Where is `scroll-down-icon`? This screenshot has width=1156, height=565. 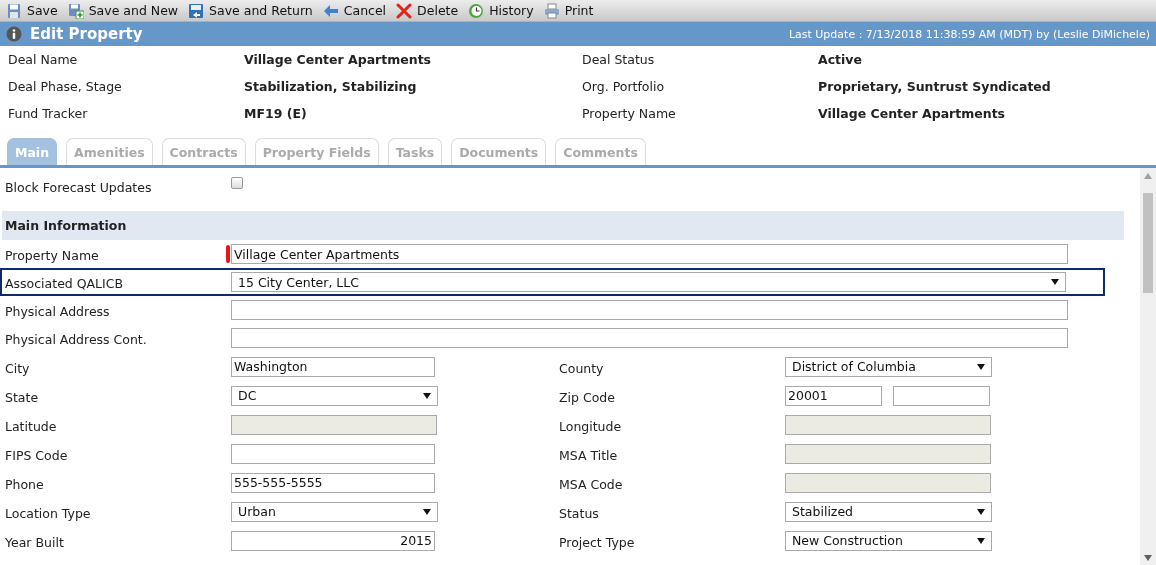
scroll-down-icon is located at coordinates (1148, 558).